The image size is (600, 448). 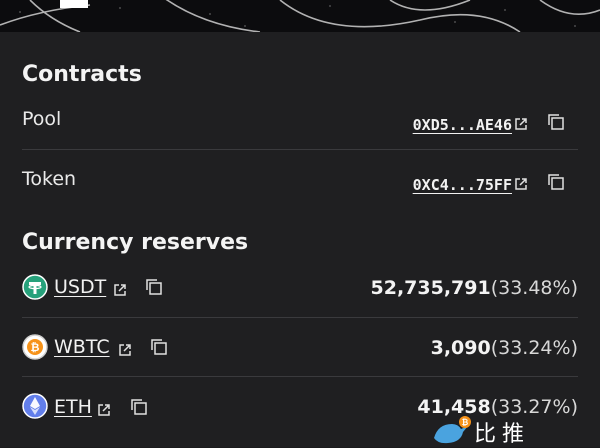 I want to click on usdt-reserve: 52,735,791(33.48%), so click(x=474, y=288).